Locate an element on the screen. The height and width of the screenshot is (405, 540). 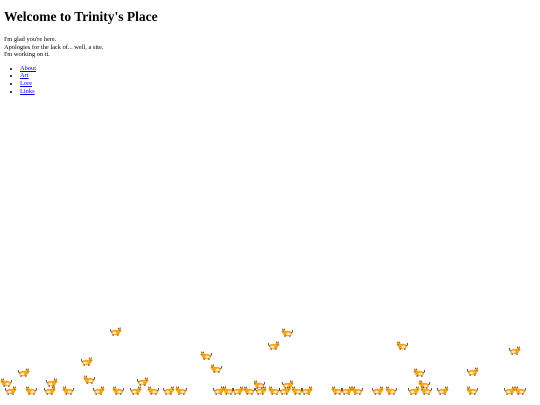
nav-item-art: Art is located at coordinates (89, 76).